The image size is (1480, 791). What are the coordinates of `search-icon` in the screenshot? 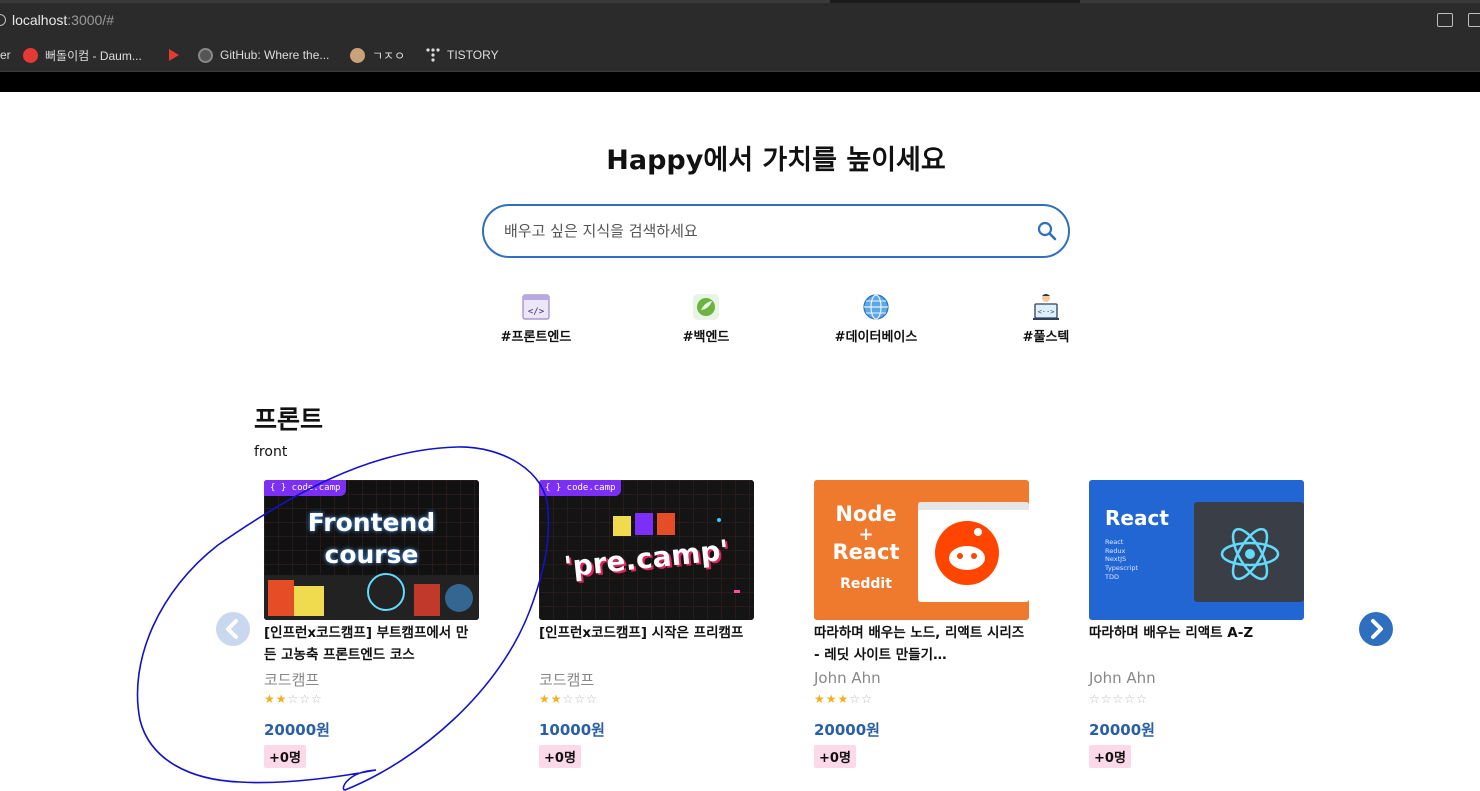 It's located at (1047, 231).